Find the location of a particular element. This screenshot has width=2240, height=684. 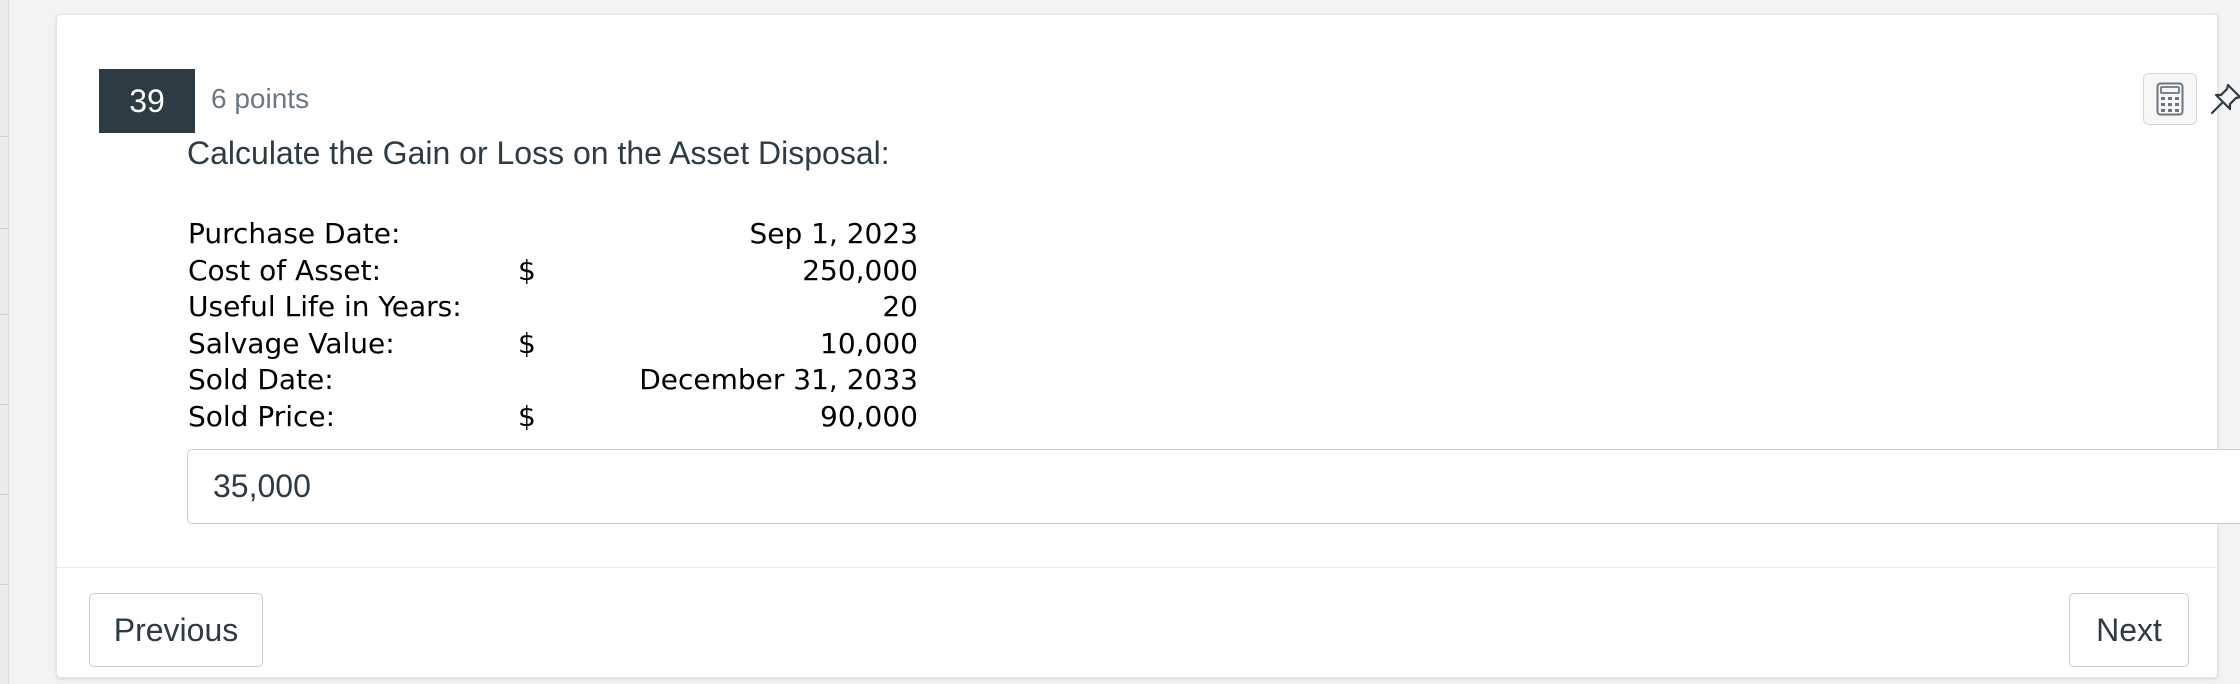

detail-value: 20 is located at coordinates (900, 307).